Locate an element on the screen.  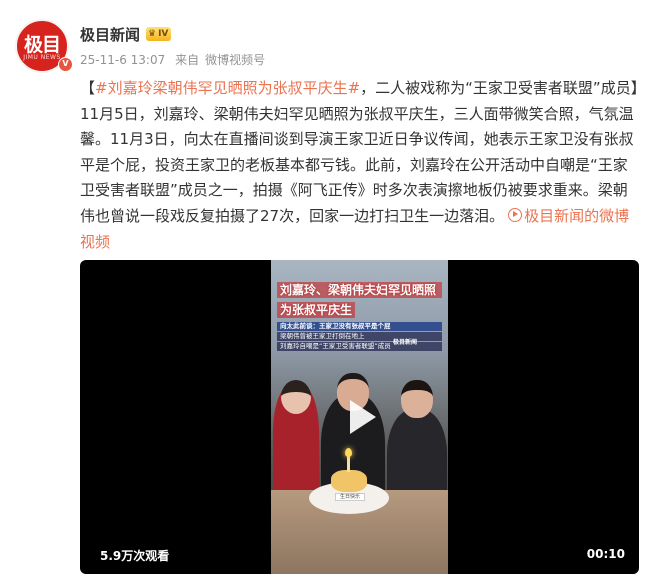
crown-icon: ♛ is located at coordinates (152, 34).